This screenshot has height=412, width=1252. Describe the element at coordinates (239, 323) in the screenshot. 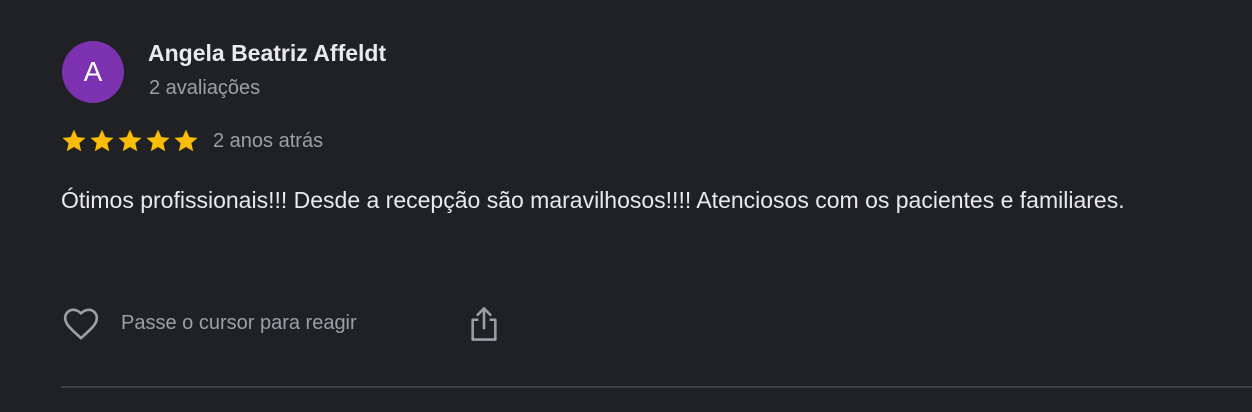

I see `react-label: Passe o cursor para reagir` at that location.